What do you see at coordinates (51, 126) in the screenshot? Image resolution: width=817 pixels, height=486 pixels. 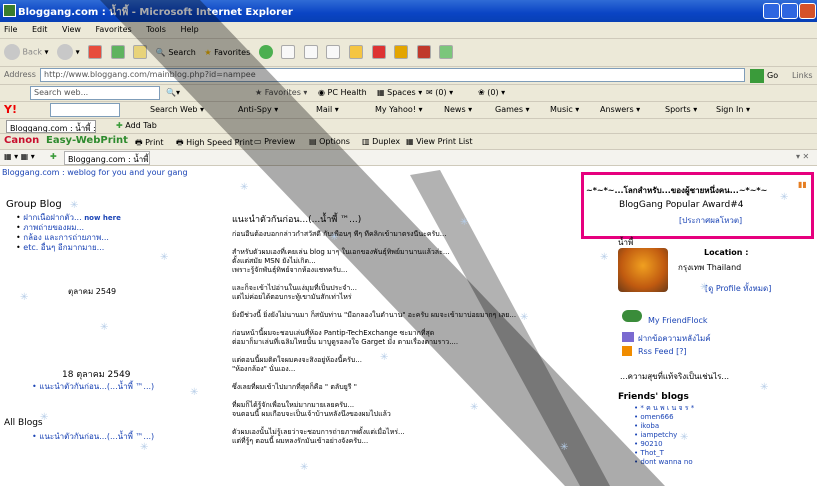 I see `tab-current: Bloggang.com : น้ำพี้ :` at bounding box center [51, 126].